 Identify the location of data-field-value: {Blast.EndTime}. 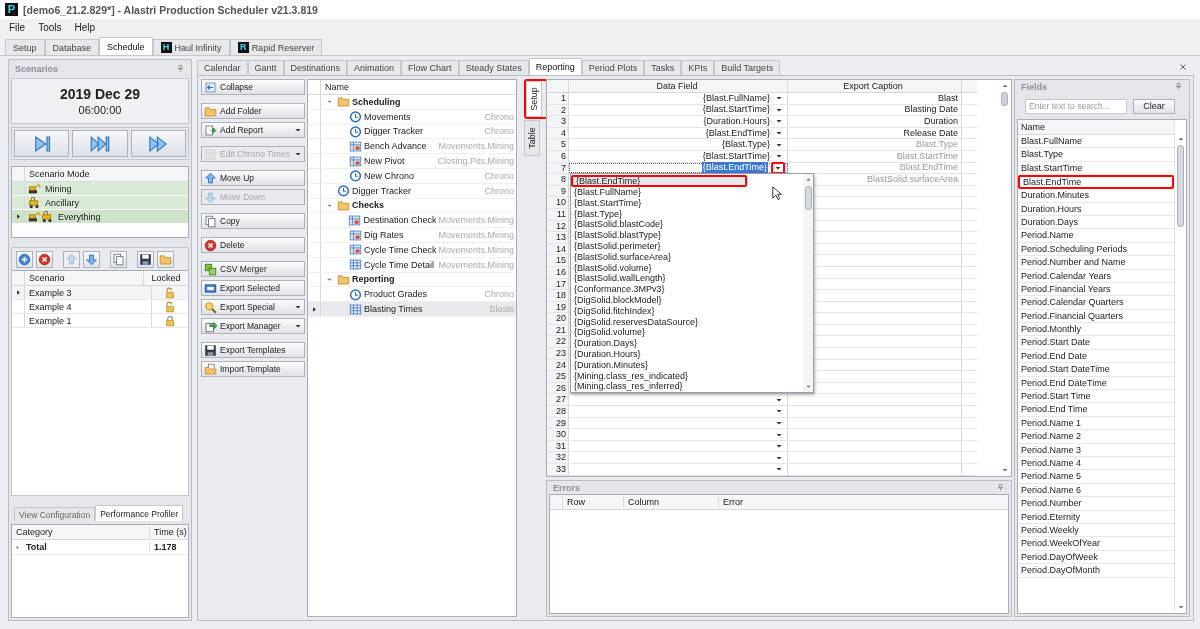
(737, 133).